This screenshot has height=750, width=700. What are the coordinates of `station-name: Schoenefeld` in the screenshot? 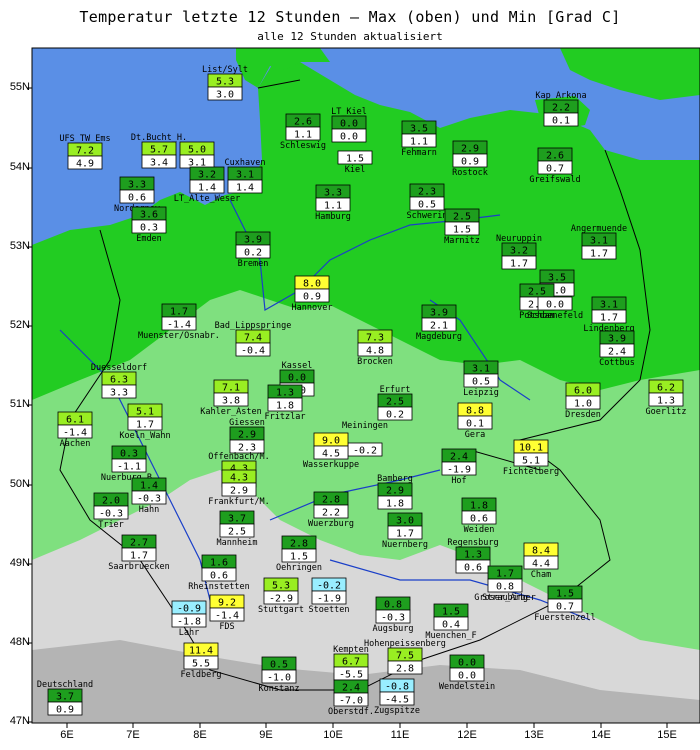 It's located at (555, 316).